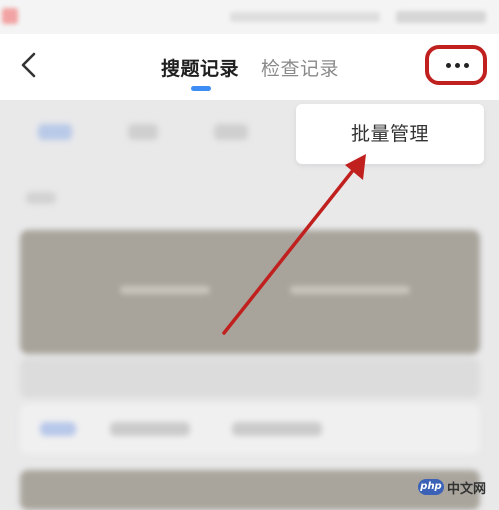  I want to click on batch-manage-menu-item: 批量管理, so click(390, 134).